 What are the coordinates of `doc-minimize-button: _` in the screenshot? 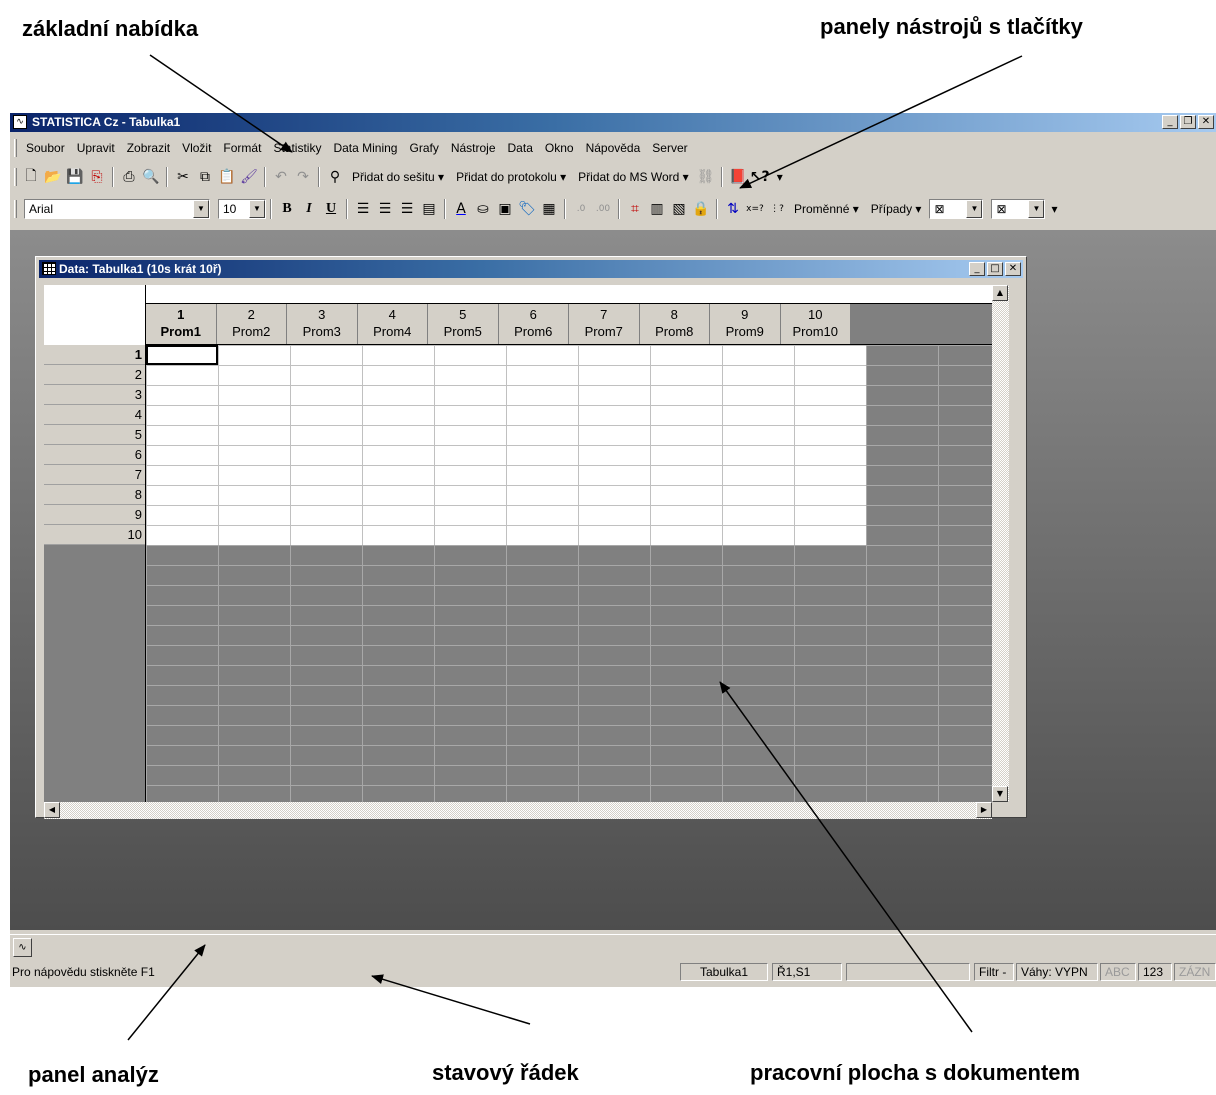 It's located at (977, 269).